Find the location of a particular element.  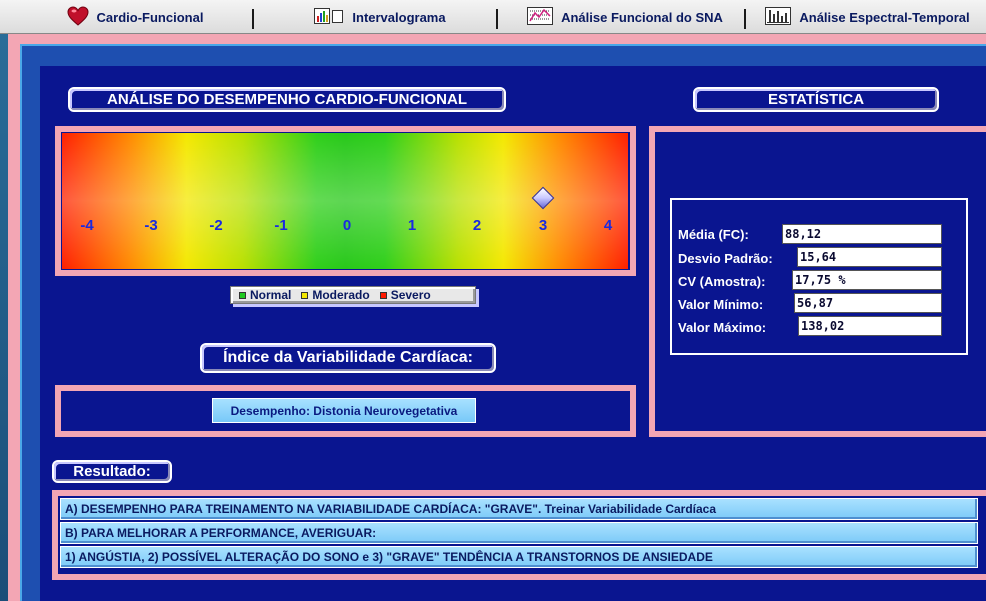

legend-item-moderado: Moderado is located at coordinates (335, 295).